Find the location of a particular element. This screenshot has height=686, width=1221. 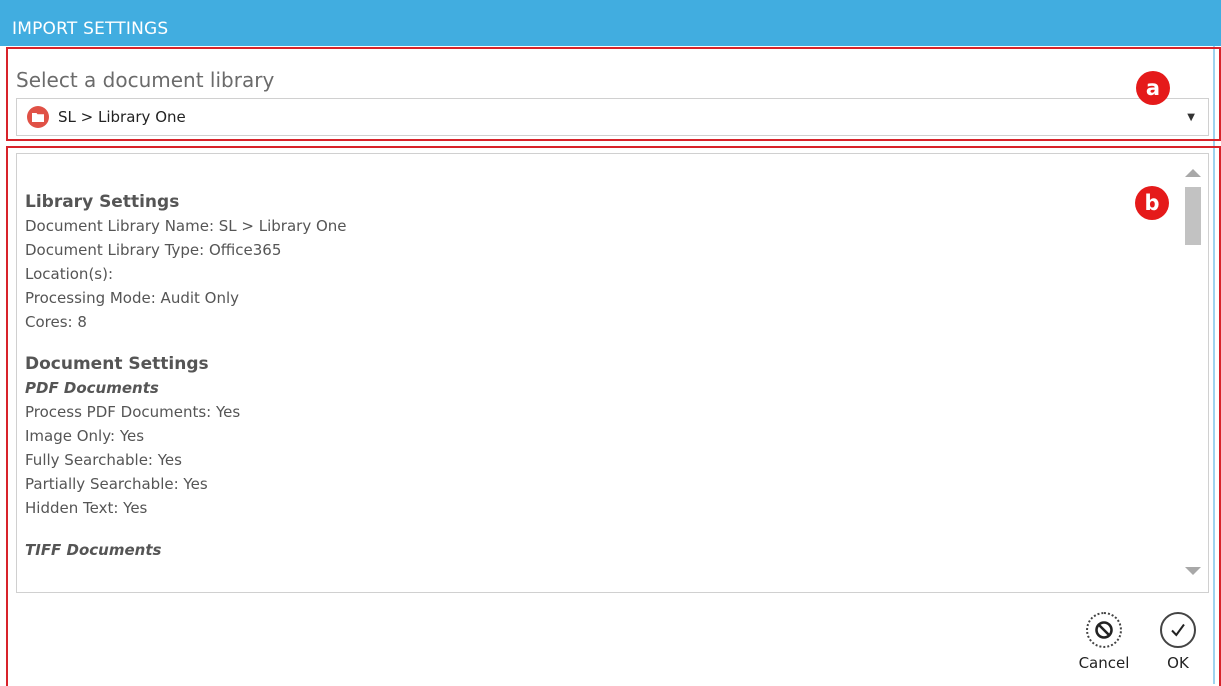

chevron-down-icon: ▼ is located at coordinates (1191, 117).